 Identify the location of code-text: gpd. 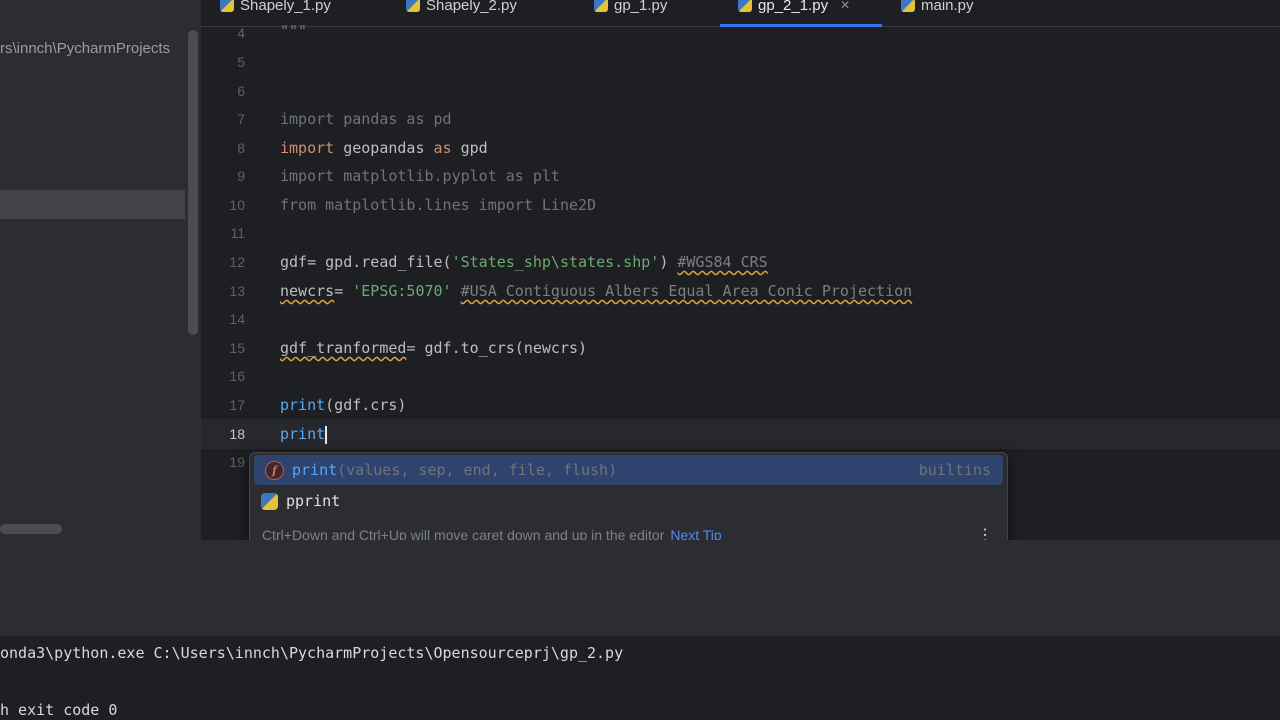
(469, 148).